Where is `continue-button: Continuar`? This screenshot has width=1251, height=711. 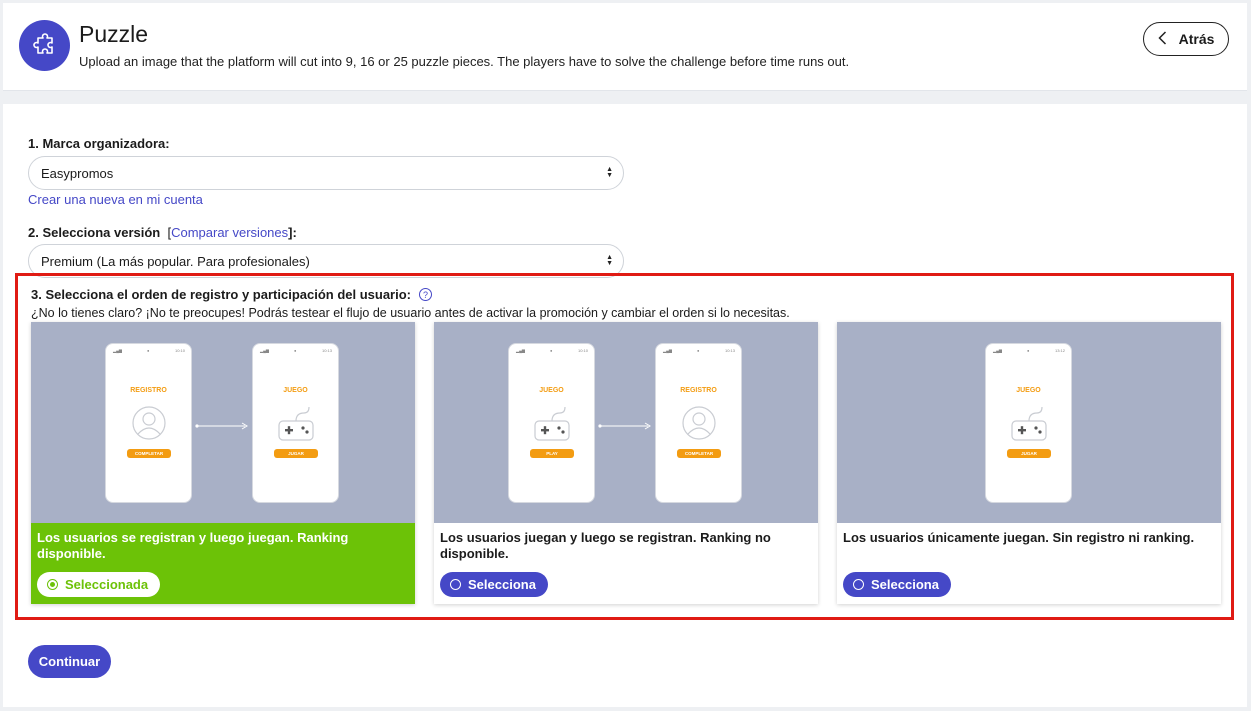 continue-button: Continuar is located at coordinates (69, 661).